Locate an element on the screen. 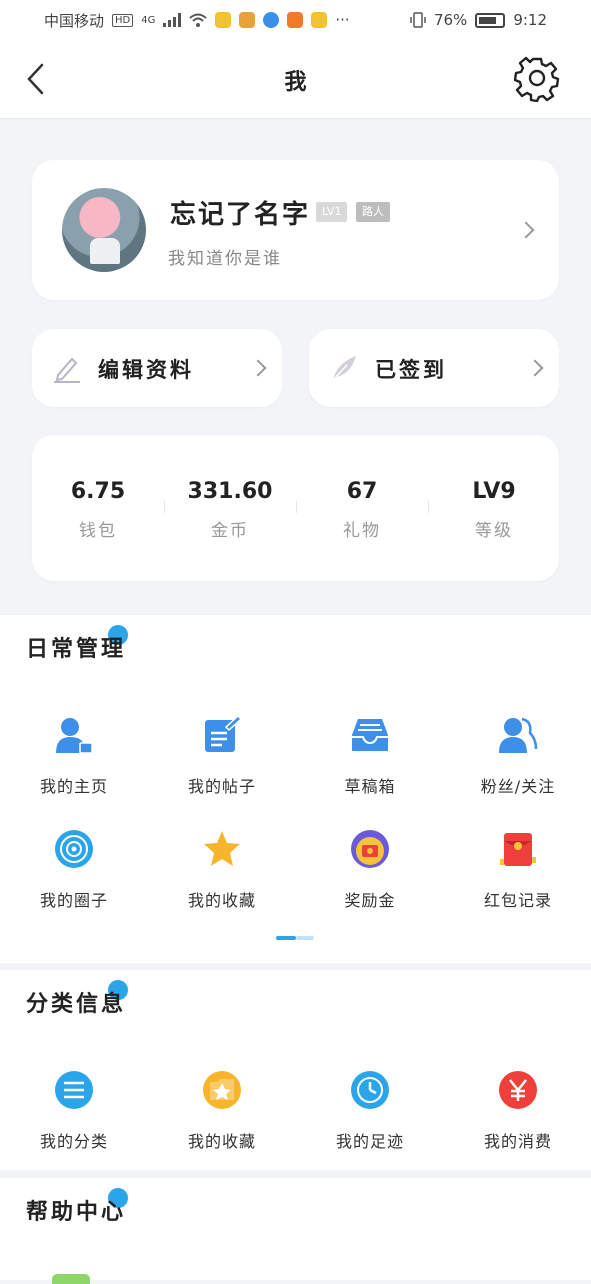 Image resolution: width=591 pixels, height=1284 pixels. stat-value: 67 is located at coordinates (362, 491).